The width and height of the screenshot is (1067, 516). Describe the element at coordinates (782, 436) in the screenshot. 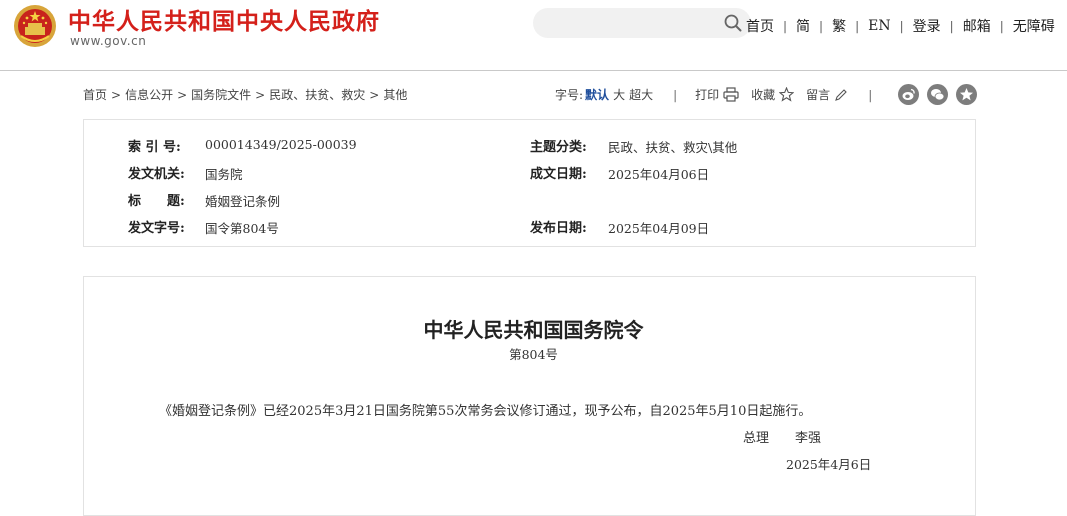

I see `signature-line: 总理 李强` at that location.